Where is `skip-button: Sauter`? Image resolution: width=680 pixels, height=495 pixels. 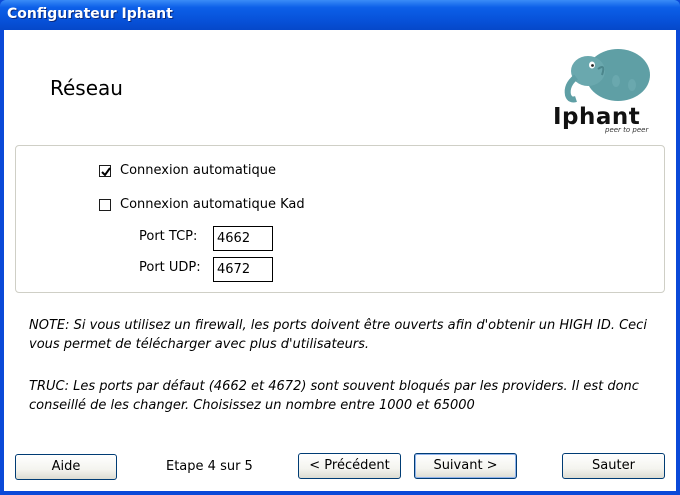 skip-button: Sauter is located at coordinates (613, 466).